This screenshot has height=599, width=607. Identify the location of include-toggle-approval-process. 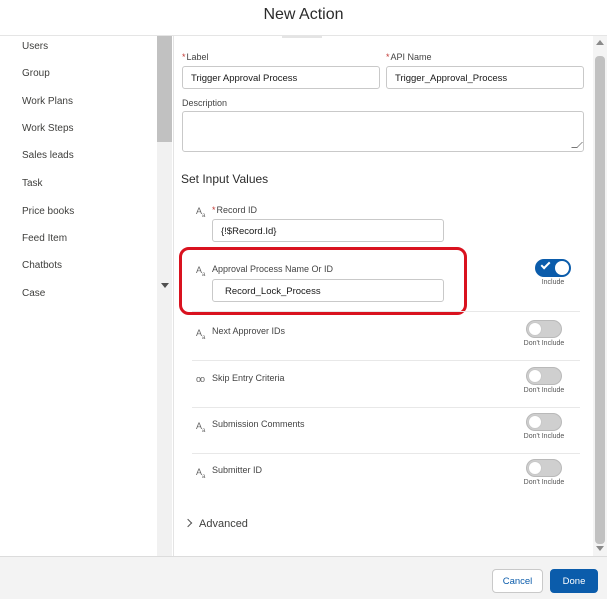
(553, 268).